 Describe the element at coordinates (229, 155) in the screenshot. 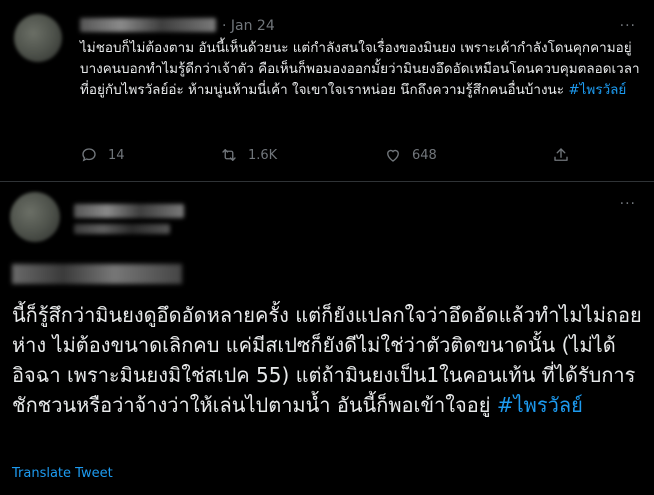

I see `retweet-icon` at that location.